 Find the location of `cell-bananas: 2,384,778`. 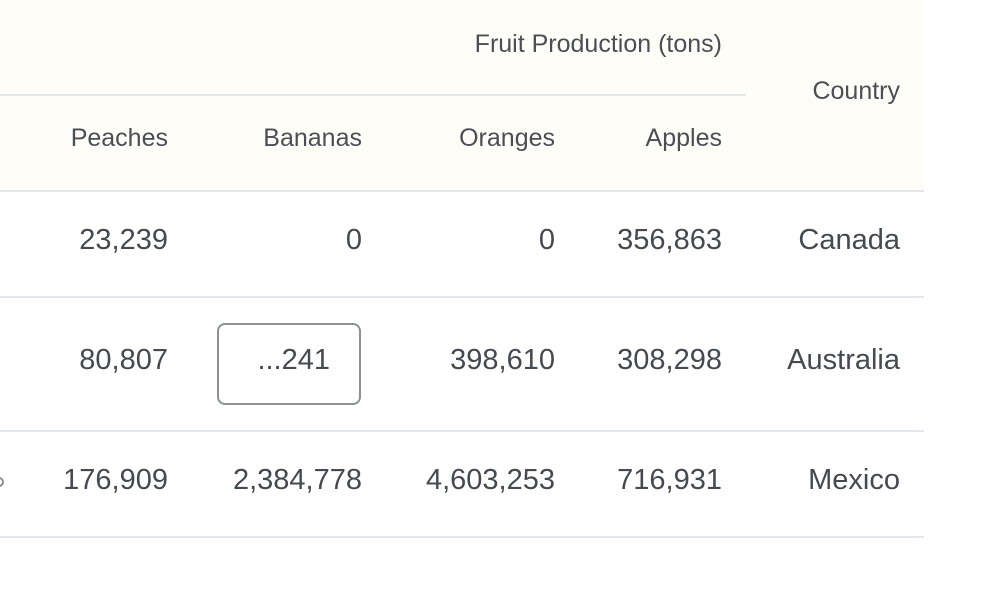

cell-bananas: 2,384,778 is located at coordinates (297, 480).